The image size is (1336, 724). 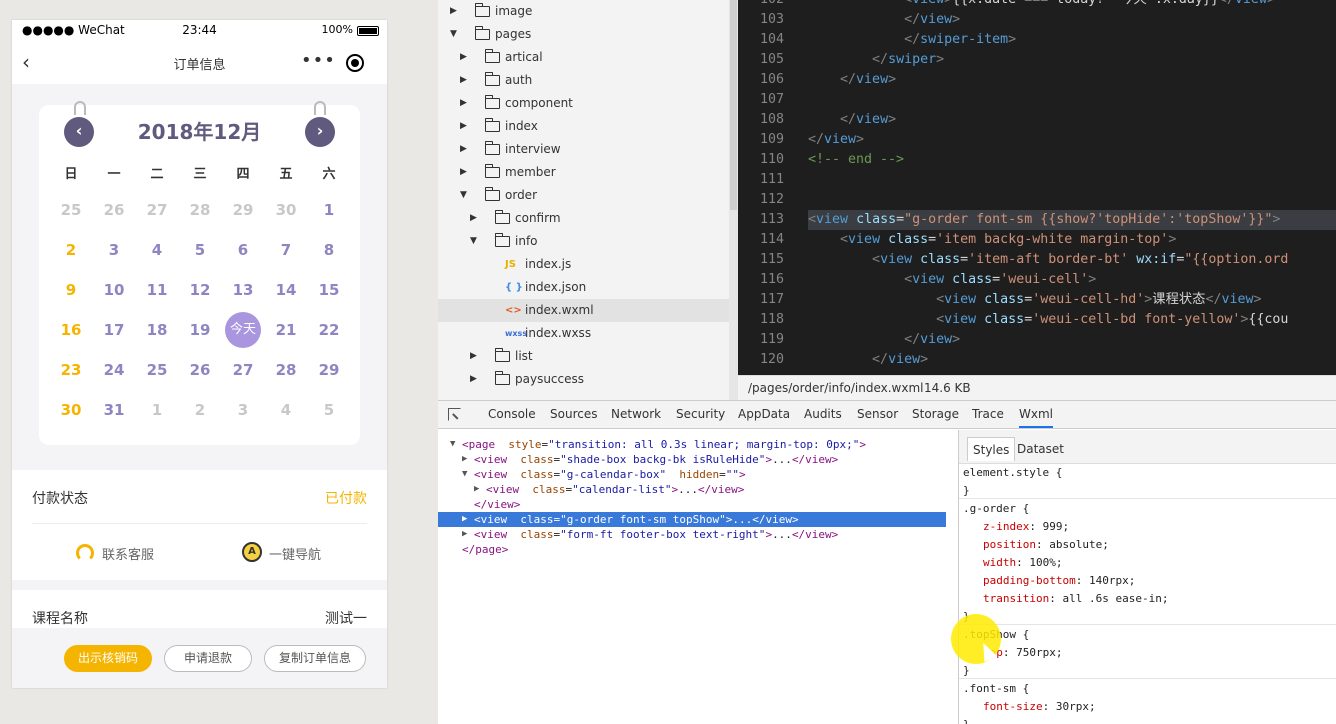 I want to click on copy-order-button: 复制订单信息, so click(x=315, y=658).